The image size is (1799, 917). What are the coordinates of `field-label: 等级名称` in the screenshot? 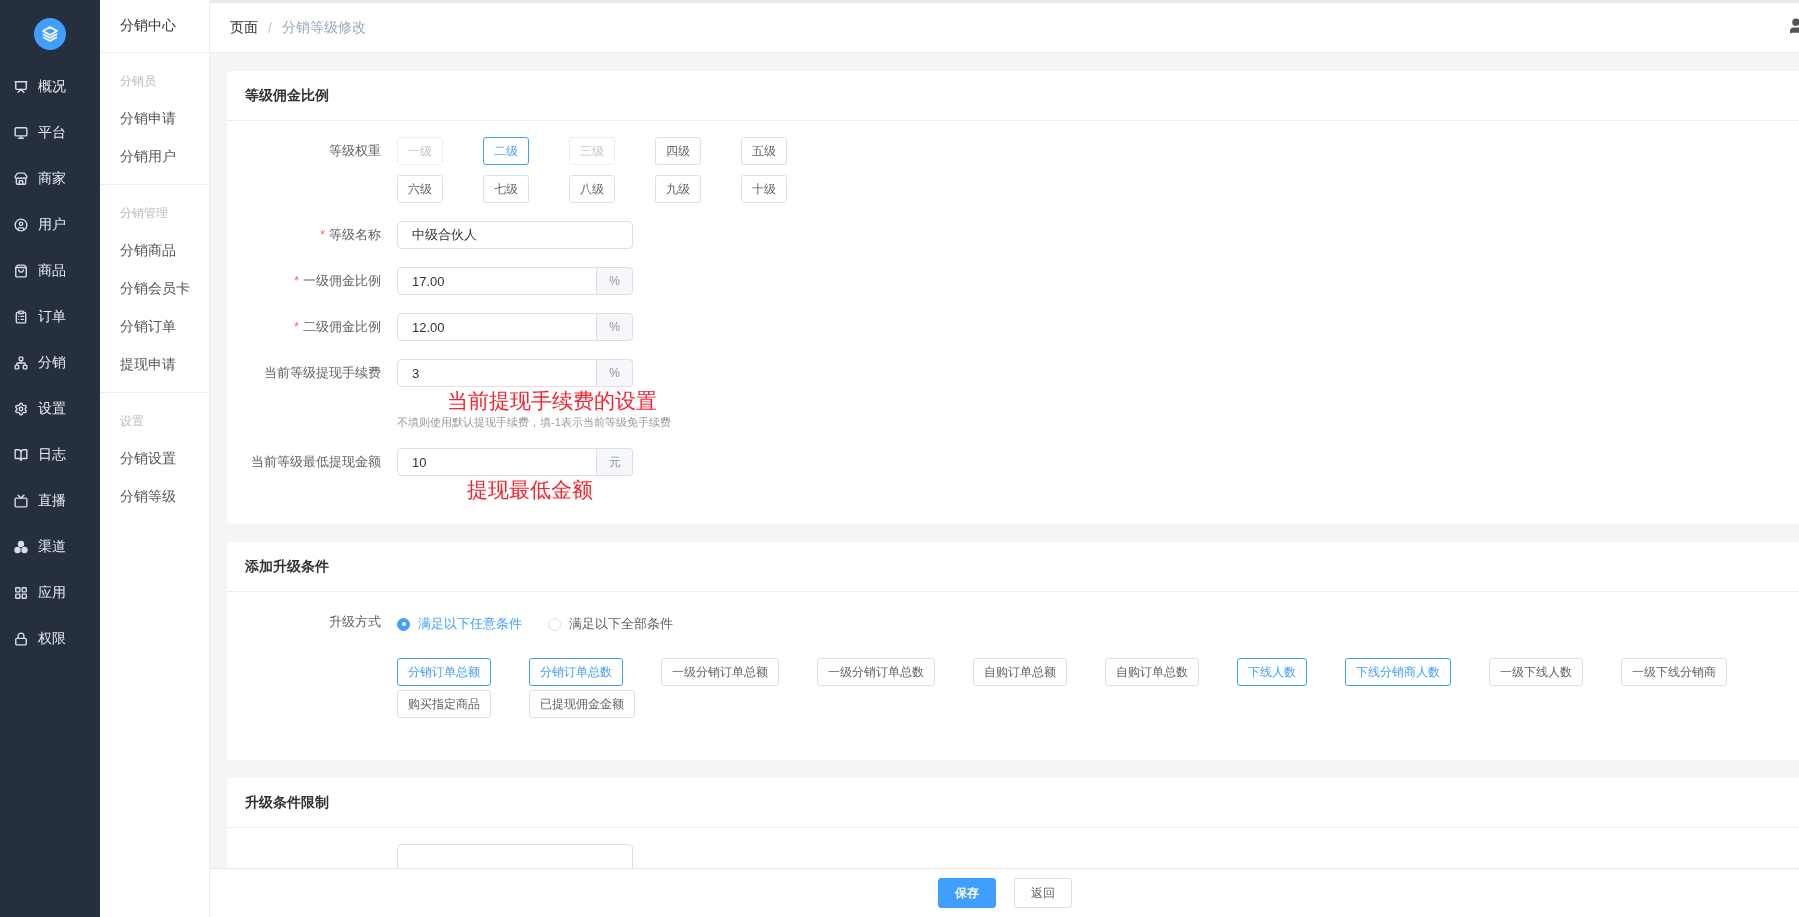 It's located at (355, 234).